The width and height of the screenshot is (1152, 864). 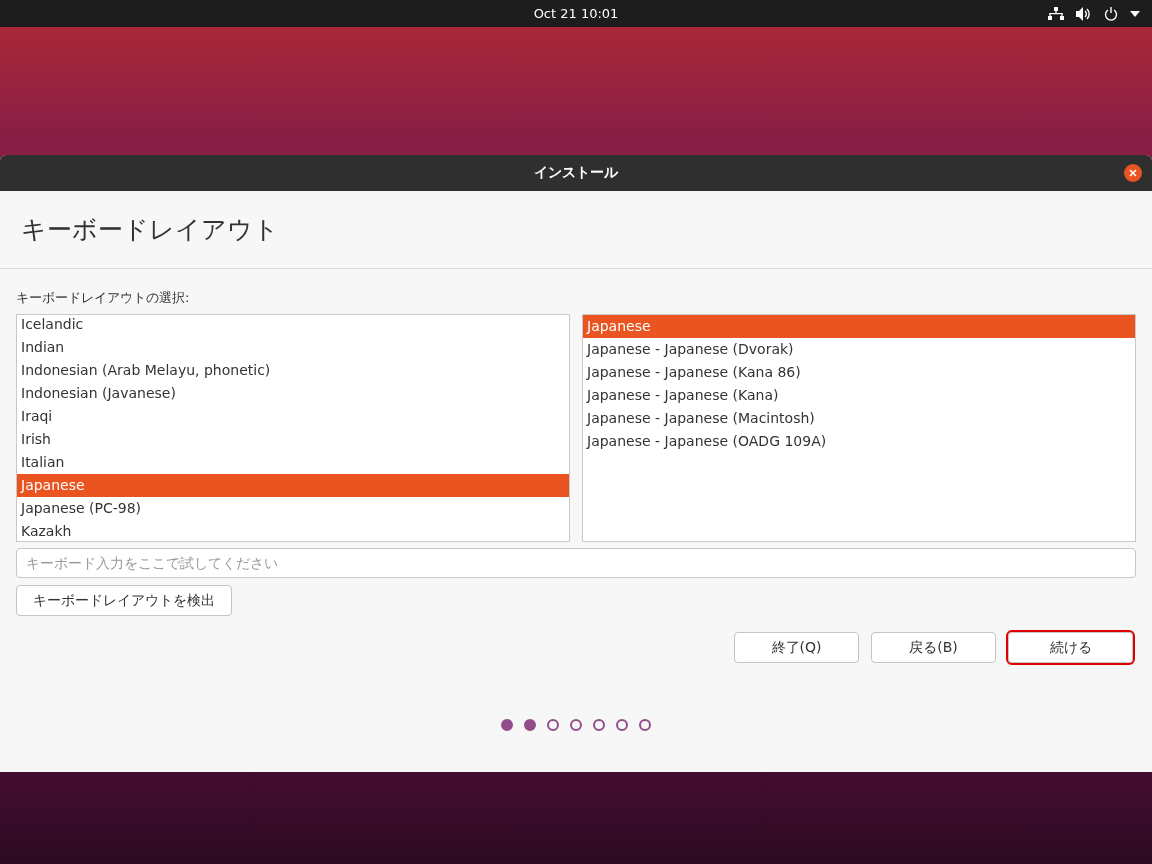 What do you see at coordinates (576, 563) in the screenshot?
I see `test-input-field: キーボード入力をここで試してください` at bounding box center [576, 563].